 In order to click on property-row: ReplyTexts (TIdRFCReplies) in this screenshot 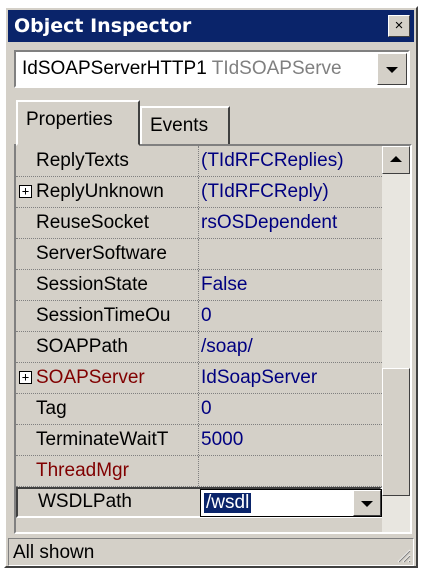, I will do `click(199, 161)`.